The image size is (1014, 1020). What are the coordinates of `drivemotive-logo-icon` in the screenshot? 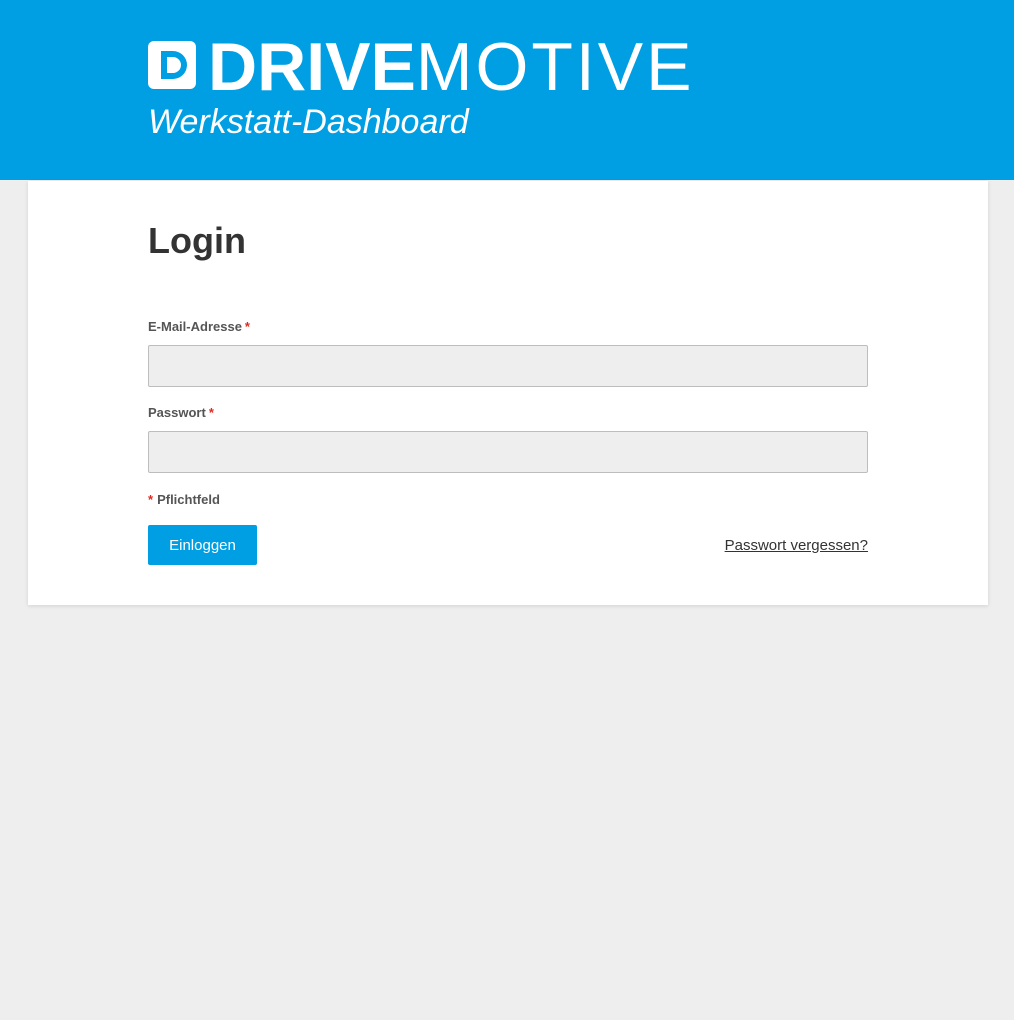 It's located at (172, 65).